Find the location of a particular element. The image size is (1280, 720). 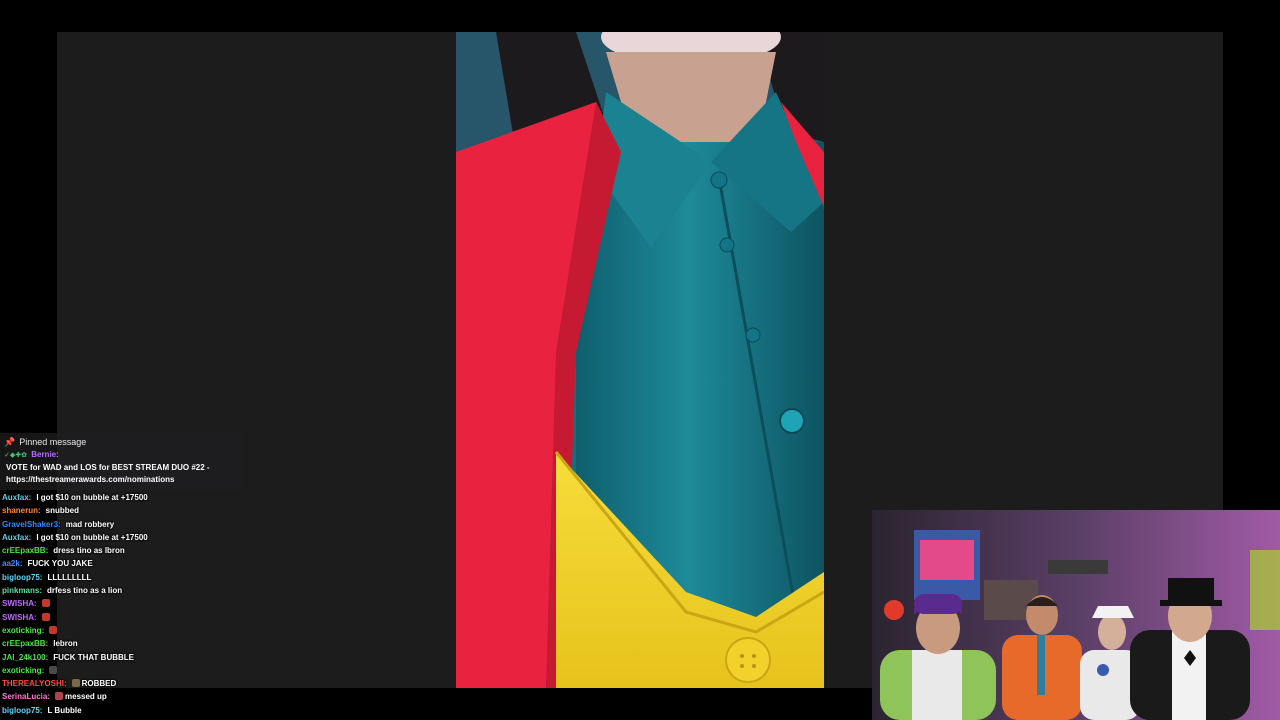

chat-text: LLLLLLLLL is located at coordinates (69, 577).